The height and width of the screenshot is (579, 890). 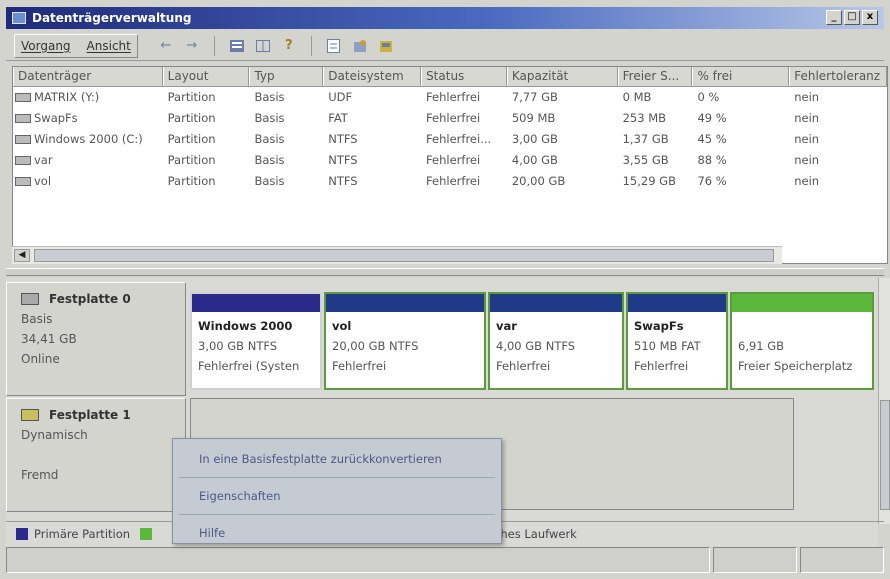 I want to click on col-header: Status, so click(x=464, y=76).